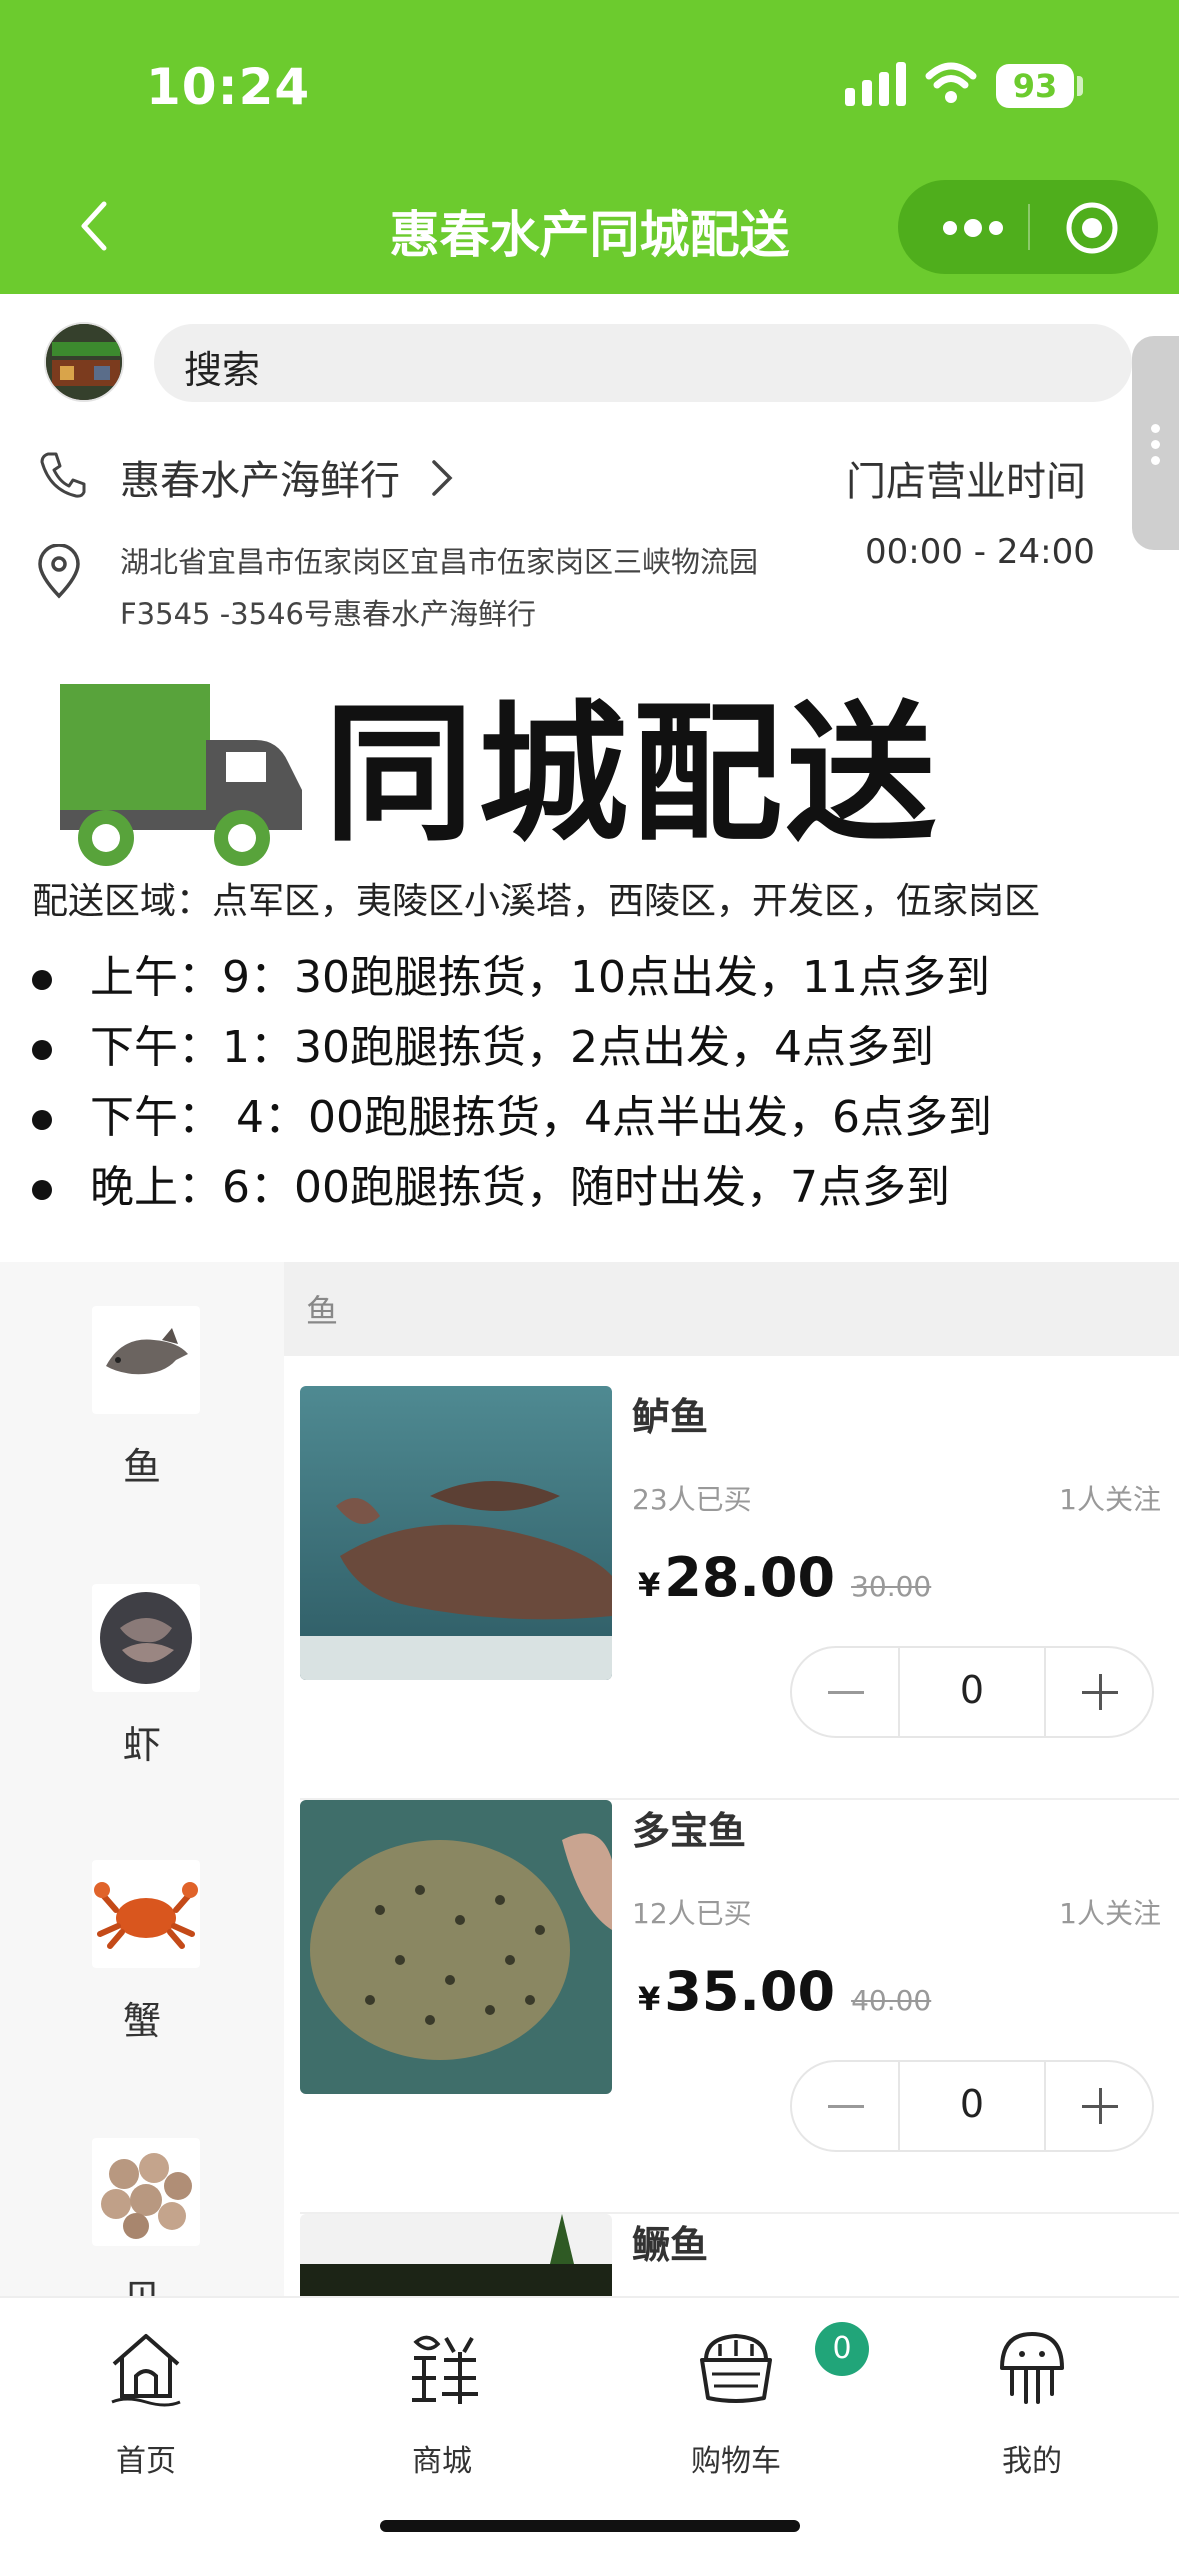 The width and height of the screenshot is (1179, 2556). I want to click on cart-icon, so click(736, 2368).